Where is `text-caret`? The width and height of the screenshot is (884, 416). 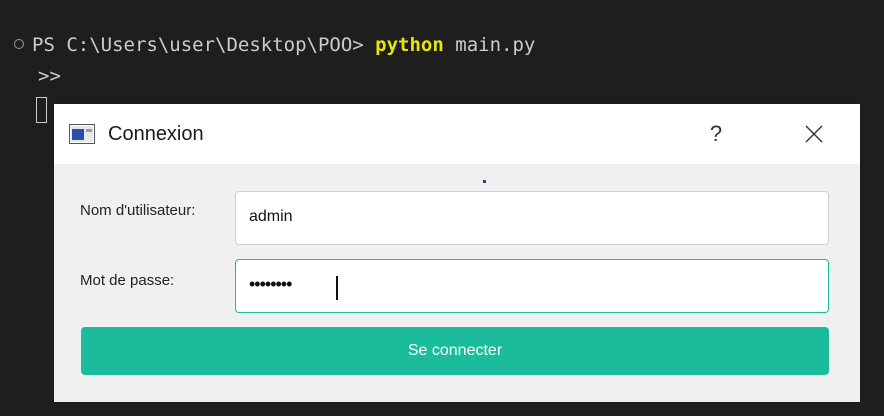
text-caret is located at coordinates (337, 288).